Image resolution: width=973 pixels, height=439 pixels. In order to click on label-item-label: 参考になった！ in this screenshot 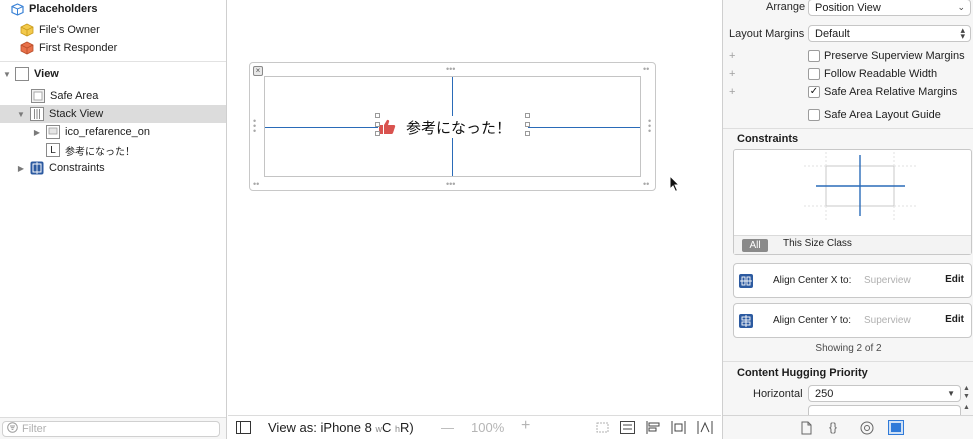, I will do `click(100, 152)`.